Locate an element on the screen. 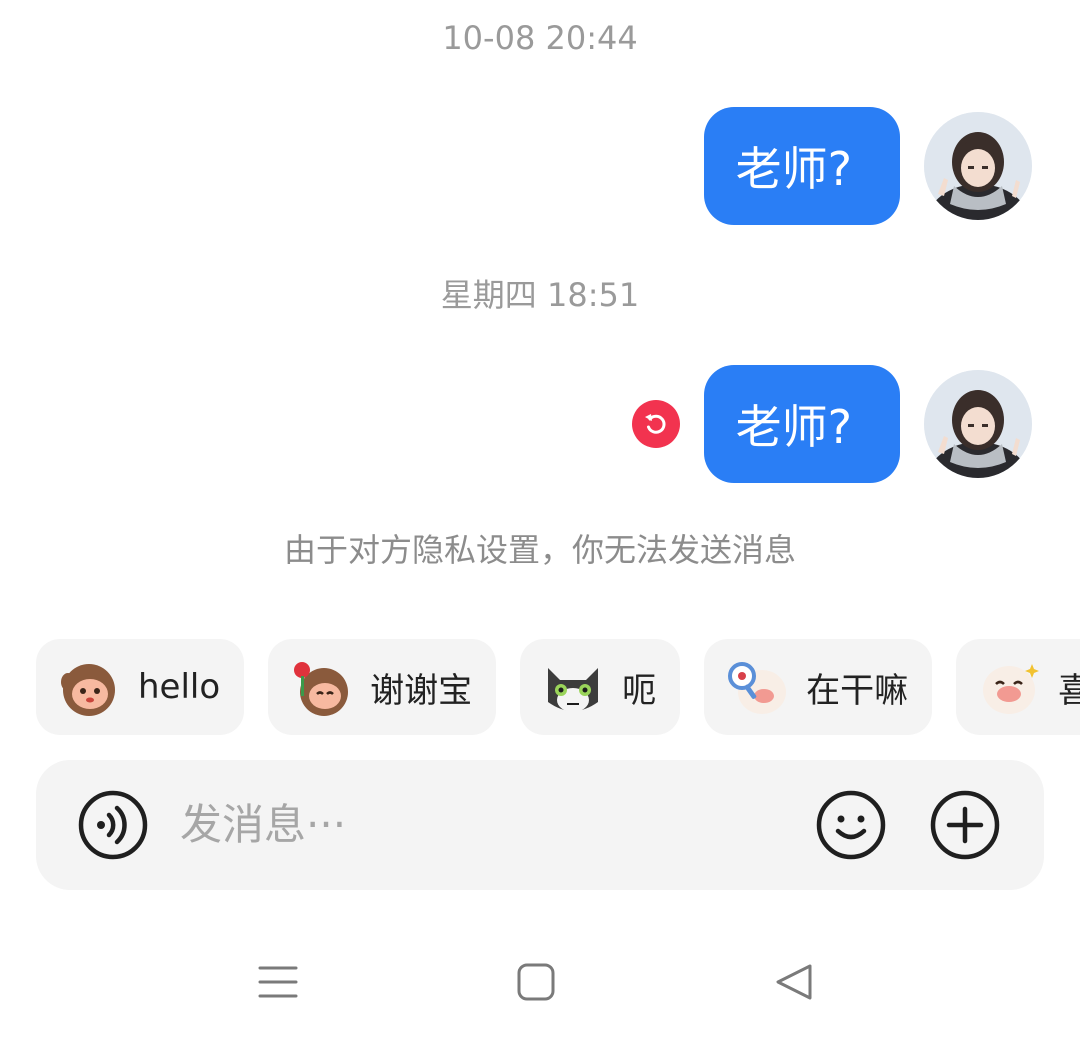 This screenshot has height=1046, width=1080. quick-reply-chip: hello is located at coordinates (140, 687).